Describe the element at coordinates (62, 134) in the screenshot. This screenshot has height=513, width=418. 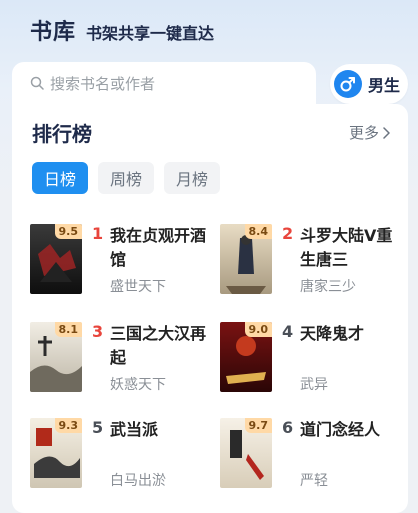
I see `ranking-title: 排行榜` at that location.